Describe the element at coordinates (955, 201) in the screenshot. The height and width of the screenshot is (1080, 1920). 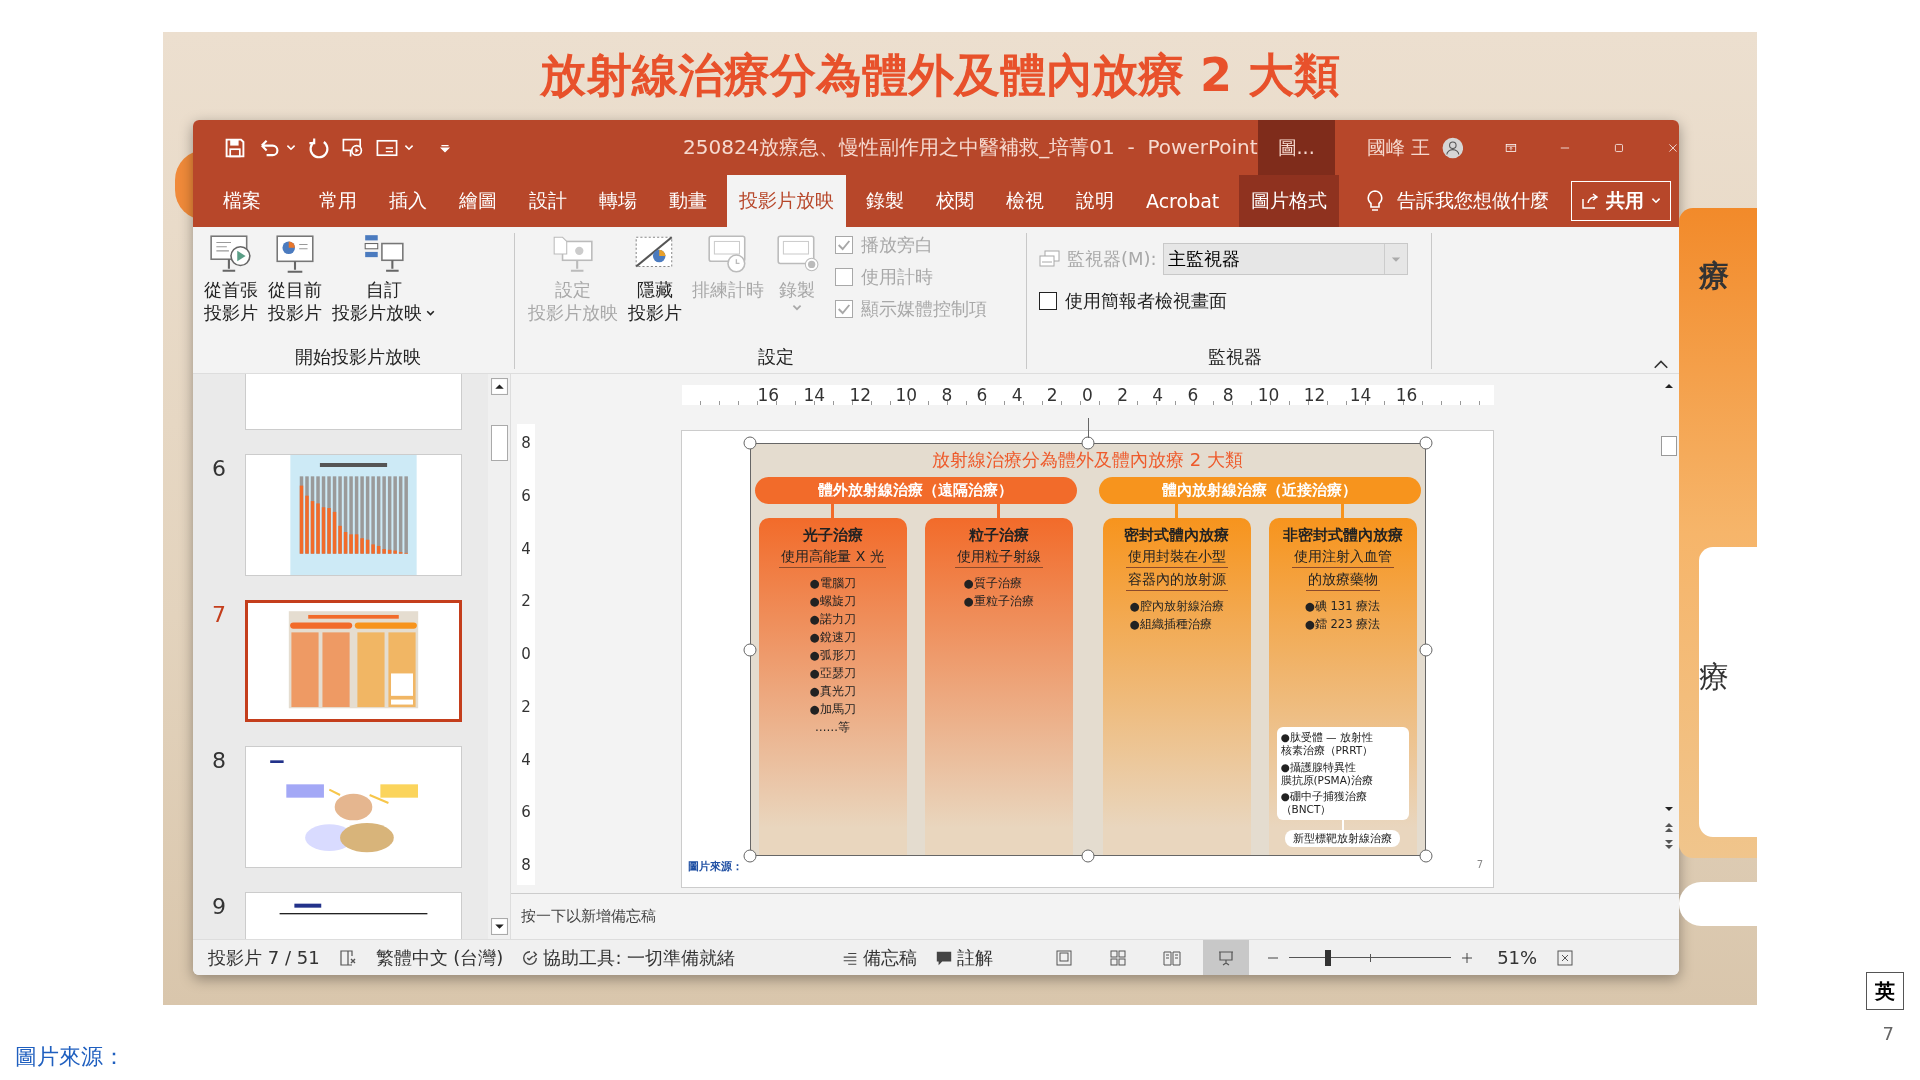
I see `ribbon-tab: 校閱` at that location.